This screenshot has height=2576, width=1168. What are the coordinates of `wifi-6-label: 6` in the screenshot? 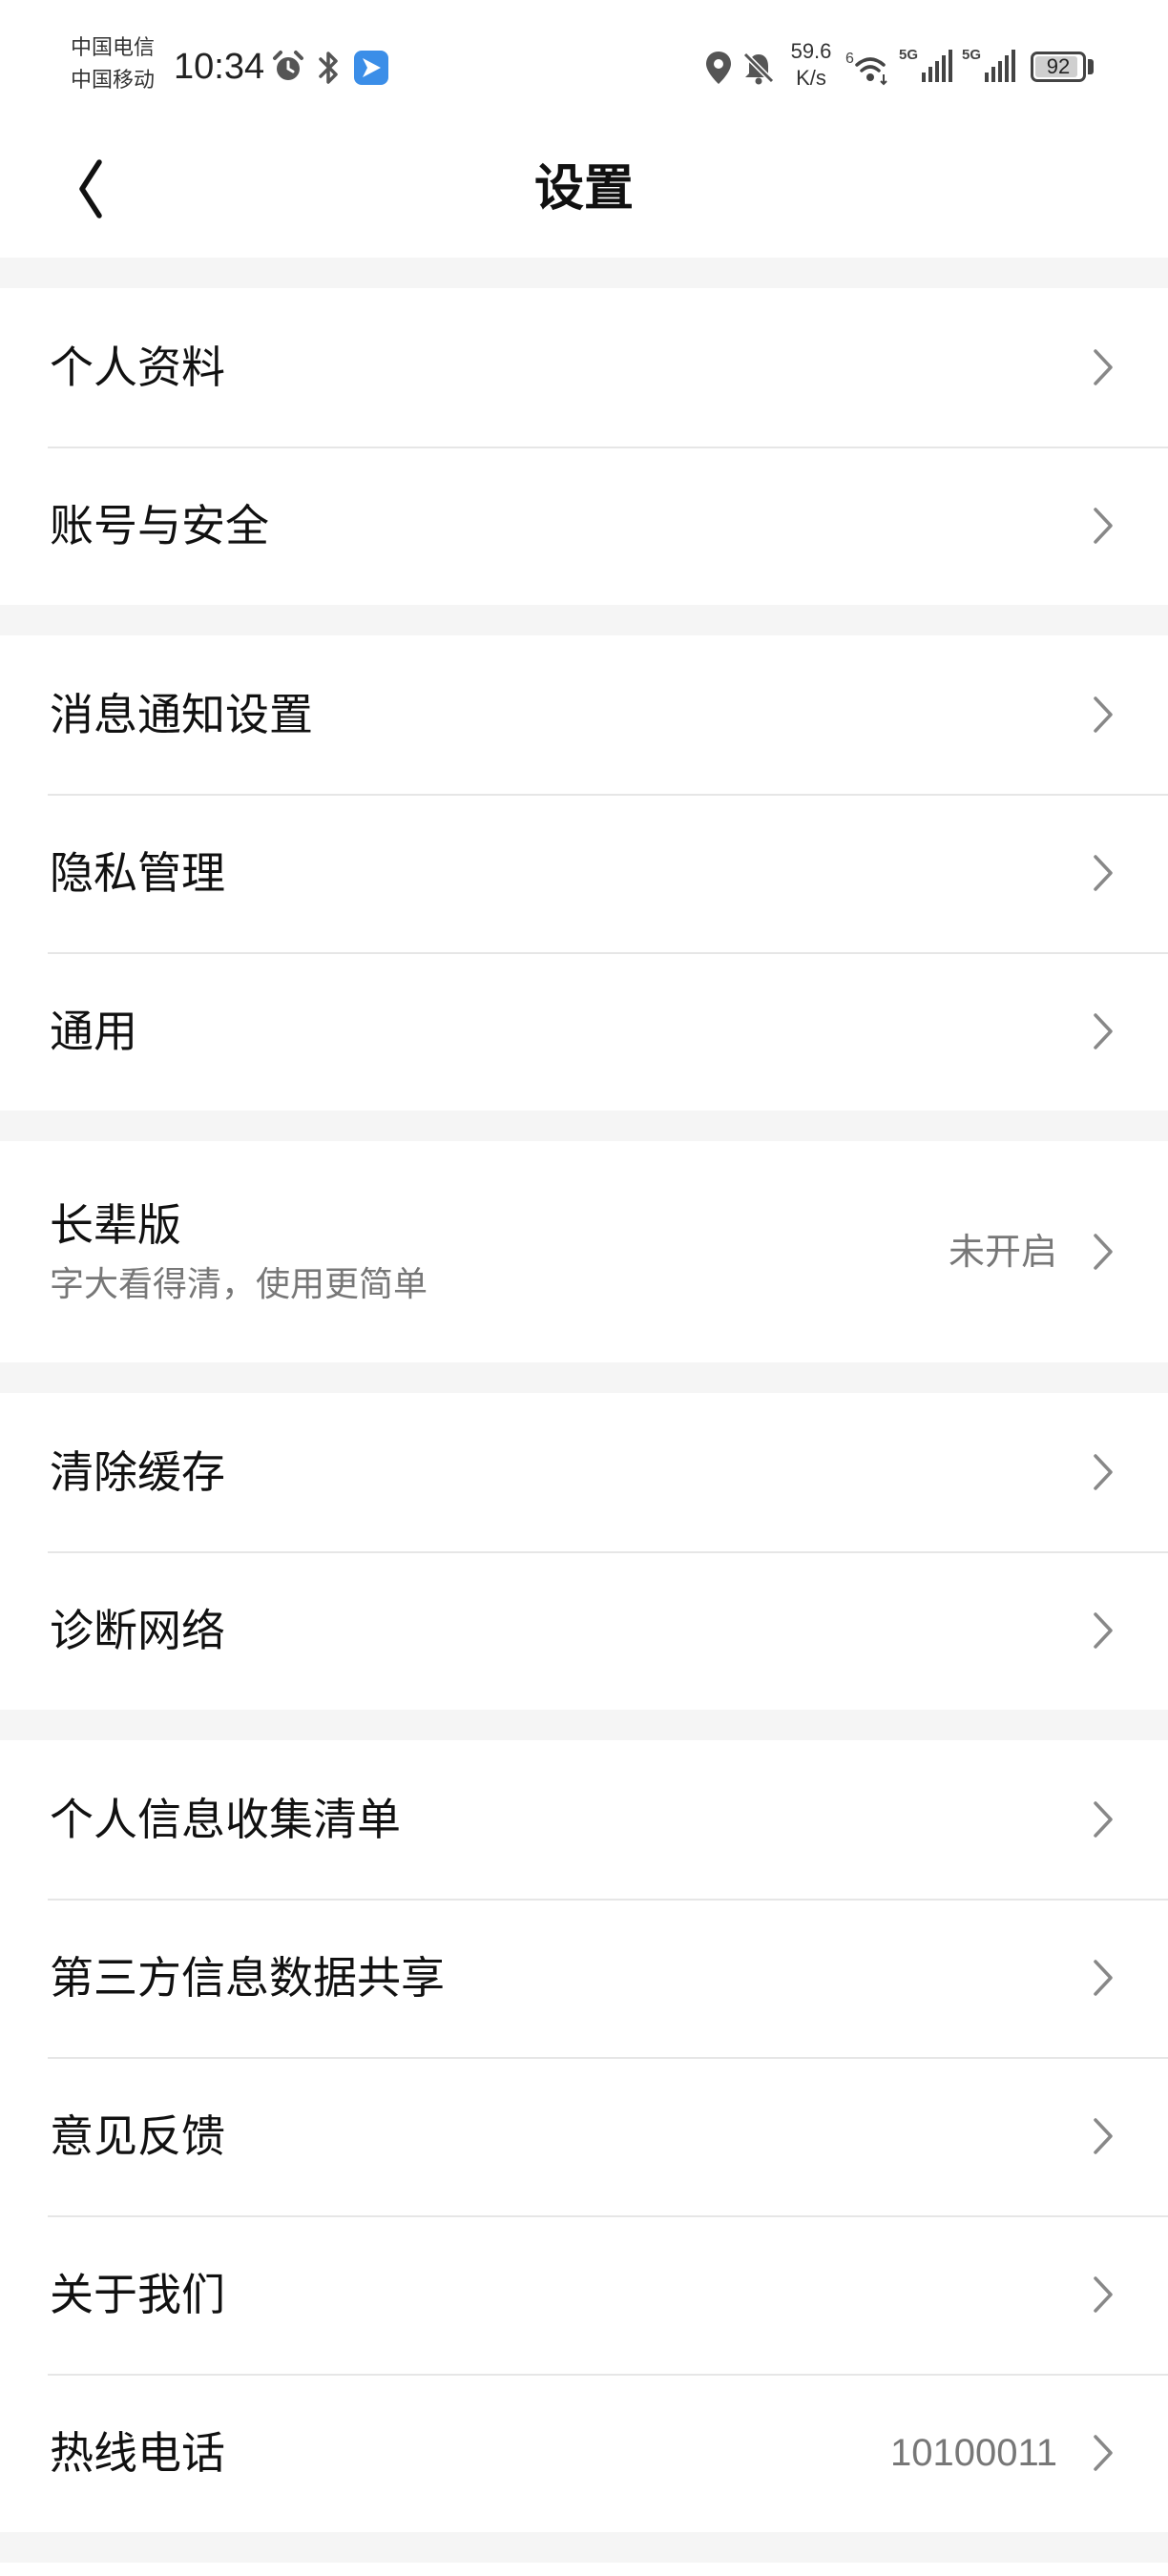 It's located at (849, 59).